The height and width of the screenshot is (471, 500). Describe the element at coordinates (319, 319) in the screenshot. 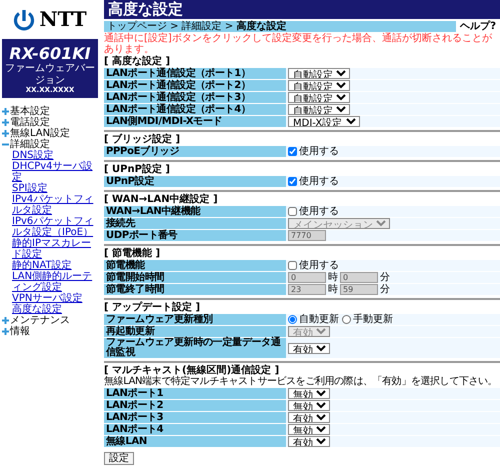

I see `radio-label: 自動更新` at that location.